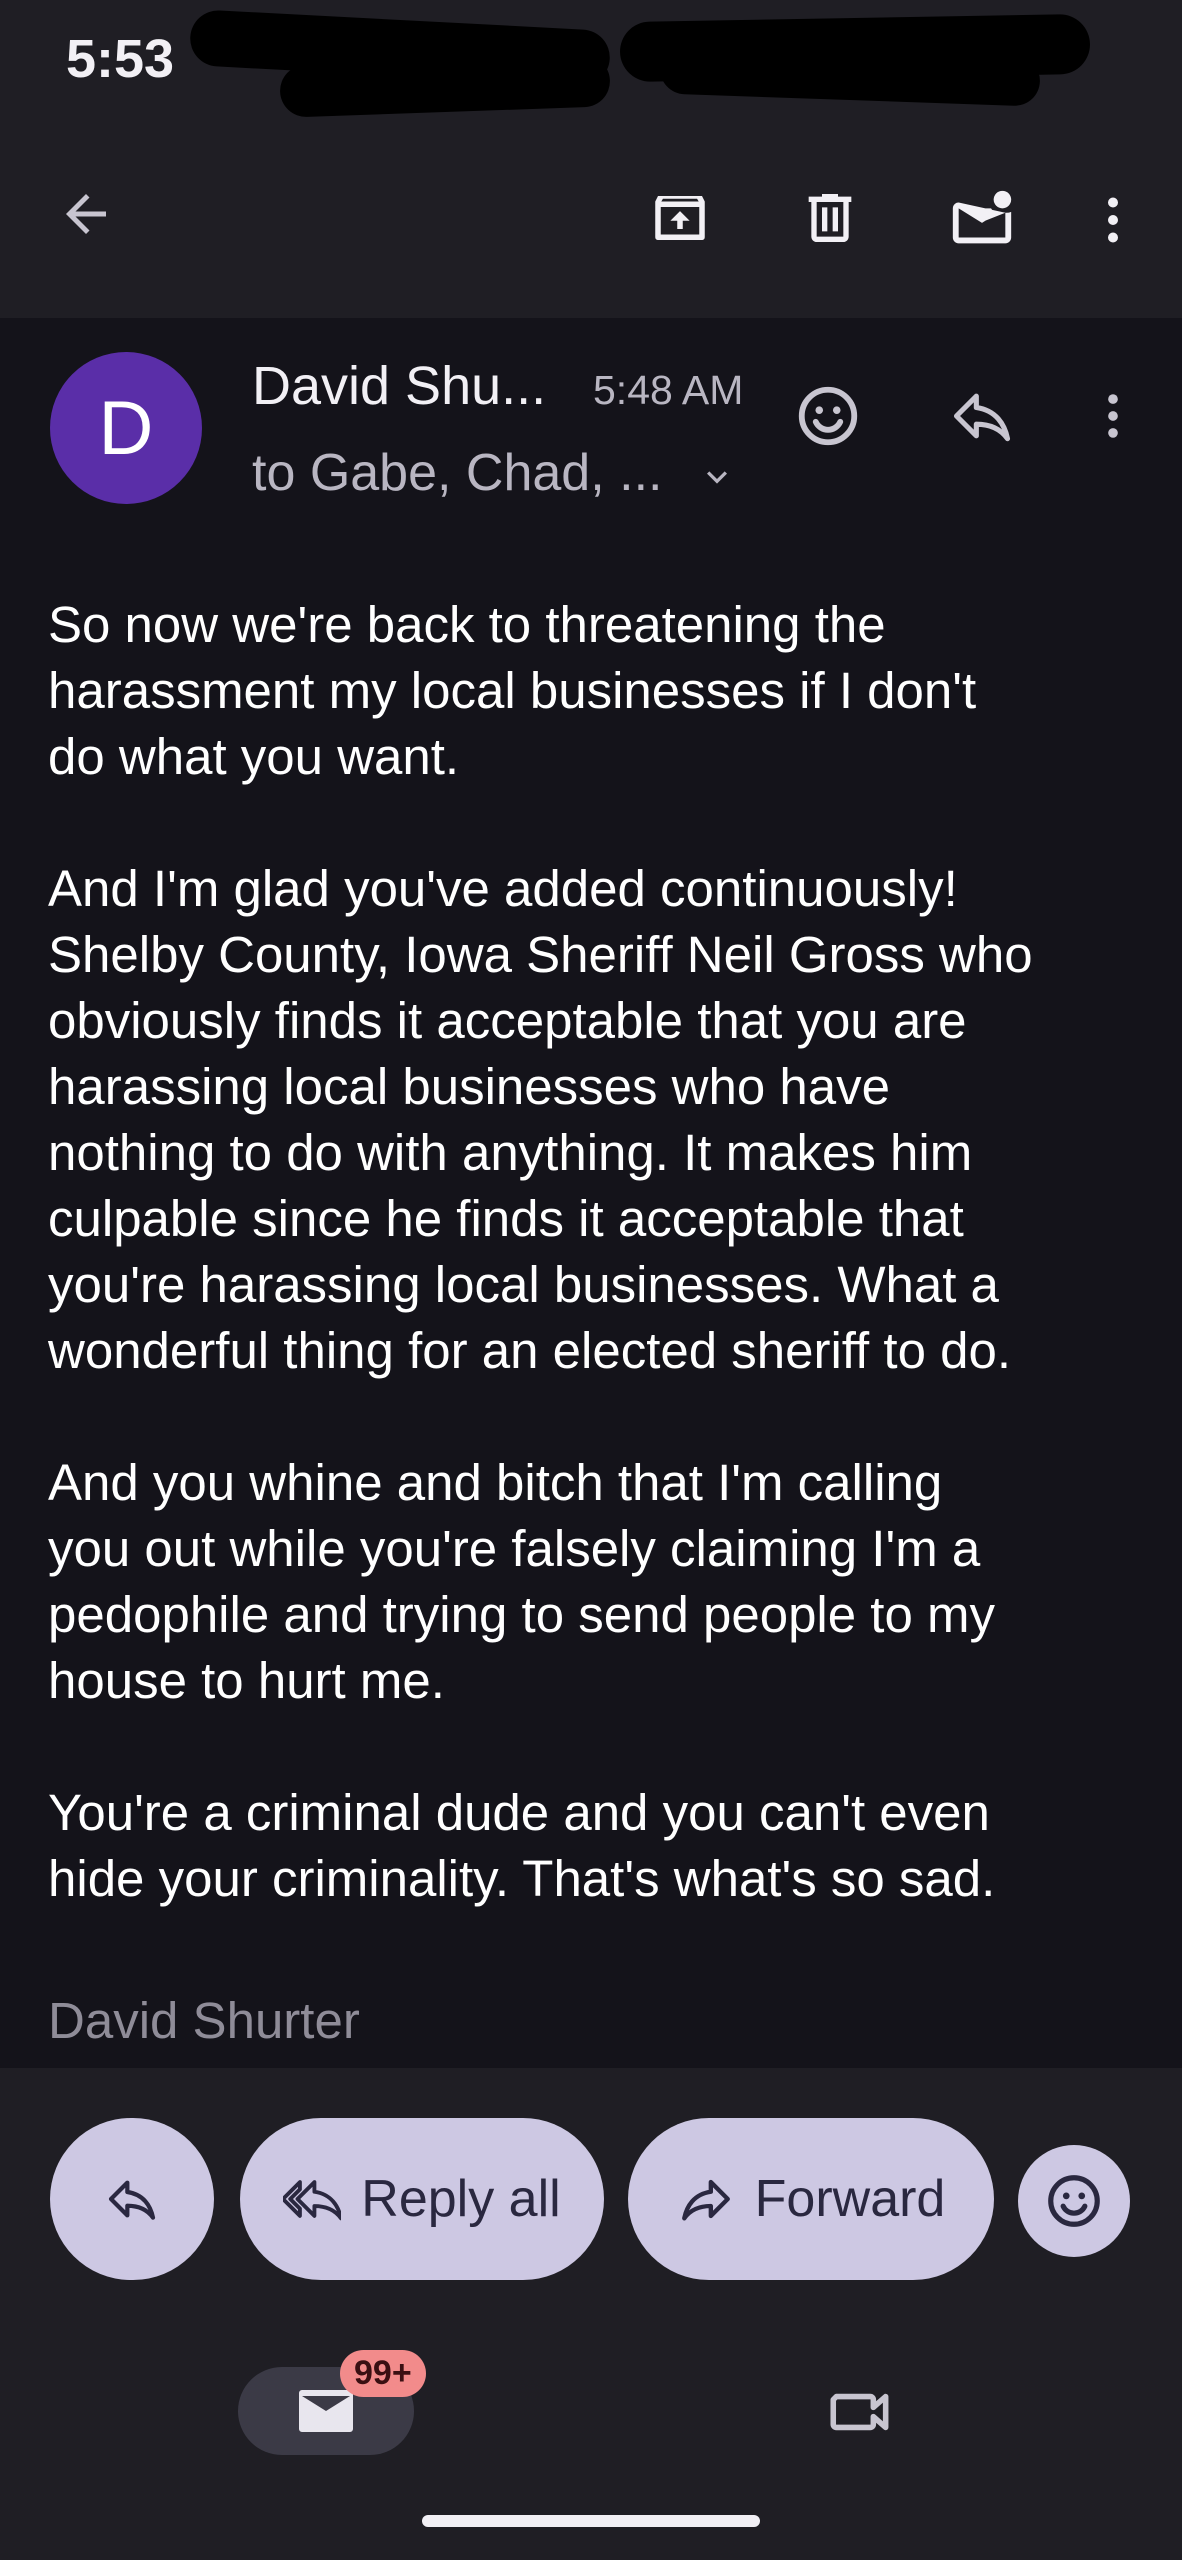 The width and height of the screenshot is (1182, 2560). I want to click on more-vert-icon, so click(1113, 220).